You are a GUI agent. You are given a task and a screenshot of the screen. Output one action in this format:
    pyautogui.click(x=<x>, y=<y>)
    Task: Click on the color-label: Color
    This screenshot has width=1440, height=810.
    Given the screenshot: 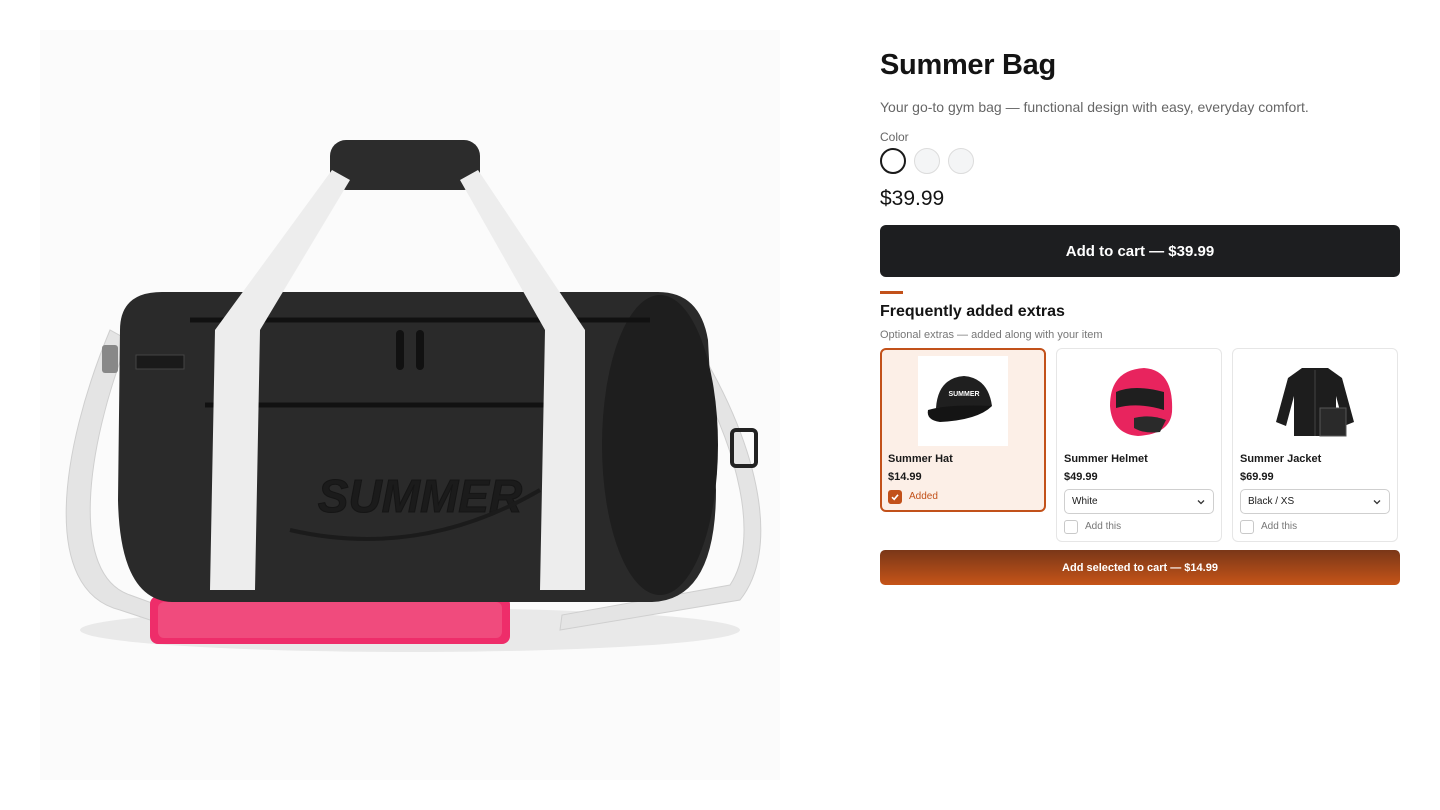 What is the action you would take?
    pyautogui.click(x=894, y=137)
    